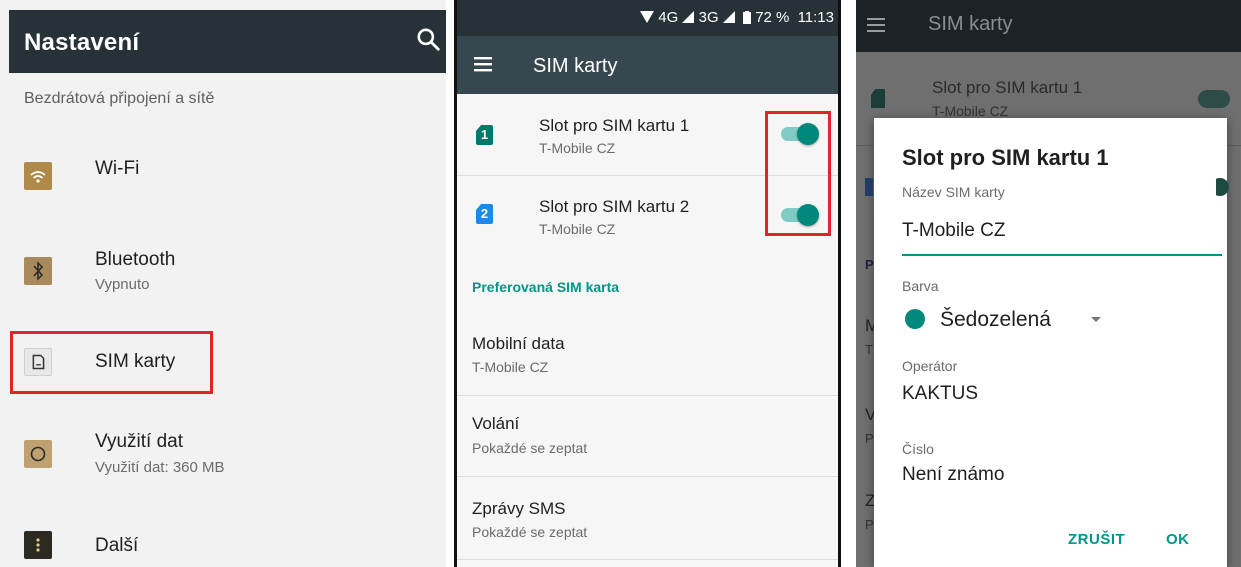 This screenshot has height=567, width=1241. Describe the element at coordinates (1222, 187) in the screenshot. I see `toggle-dimmed-partial` at that location.